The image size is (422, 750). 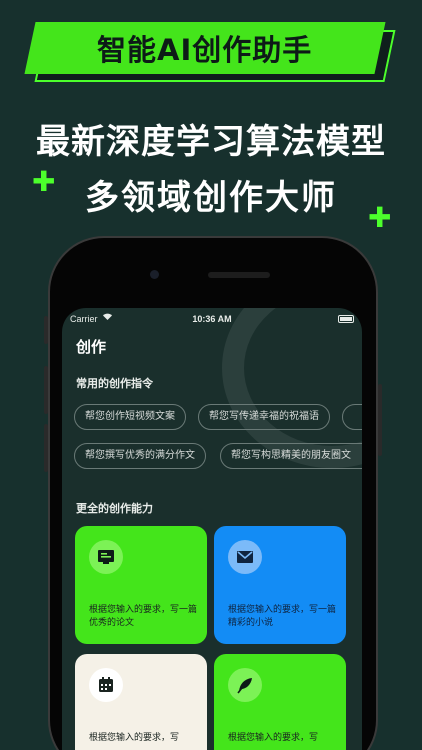 I want to click on capability-card-text: 根据您输入的要求，写一篇优秀的论文, so click(x=143, y=616).